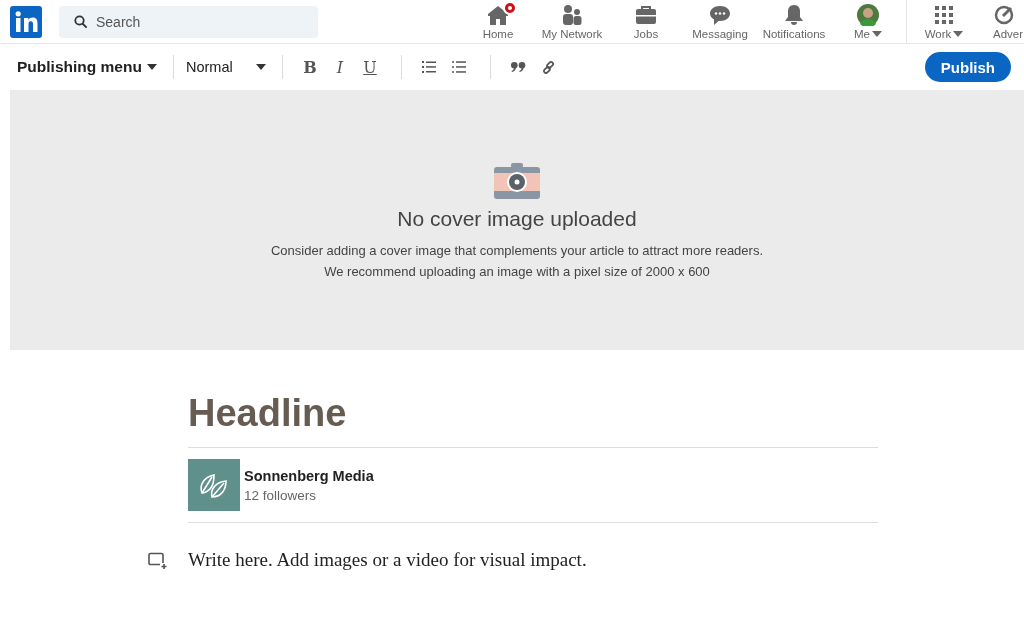 This screenshot has width=1024, height=617. What do you see at coordinates (281, 495) in the screenshot?
I see `follower-count: 12 followers` at bounding box center [281, 495].